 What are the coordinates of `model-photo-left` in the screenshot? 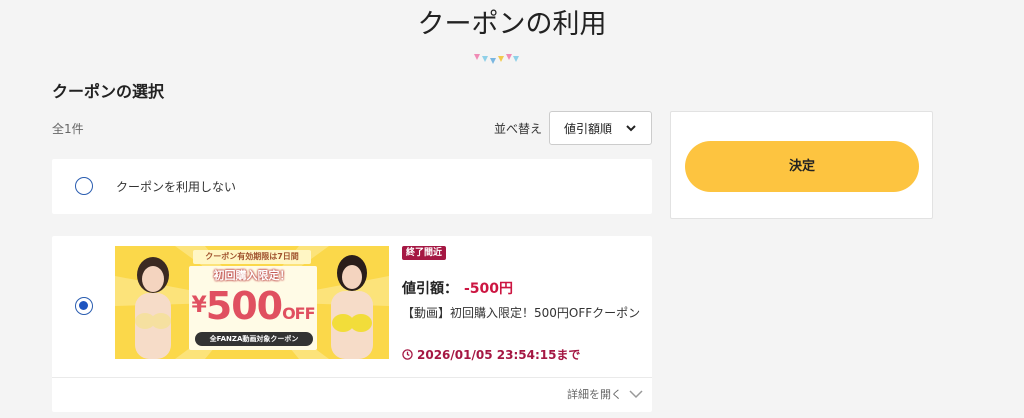 It's located at (153, 308).